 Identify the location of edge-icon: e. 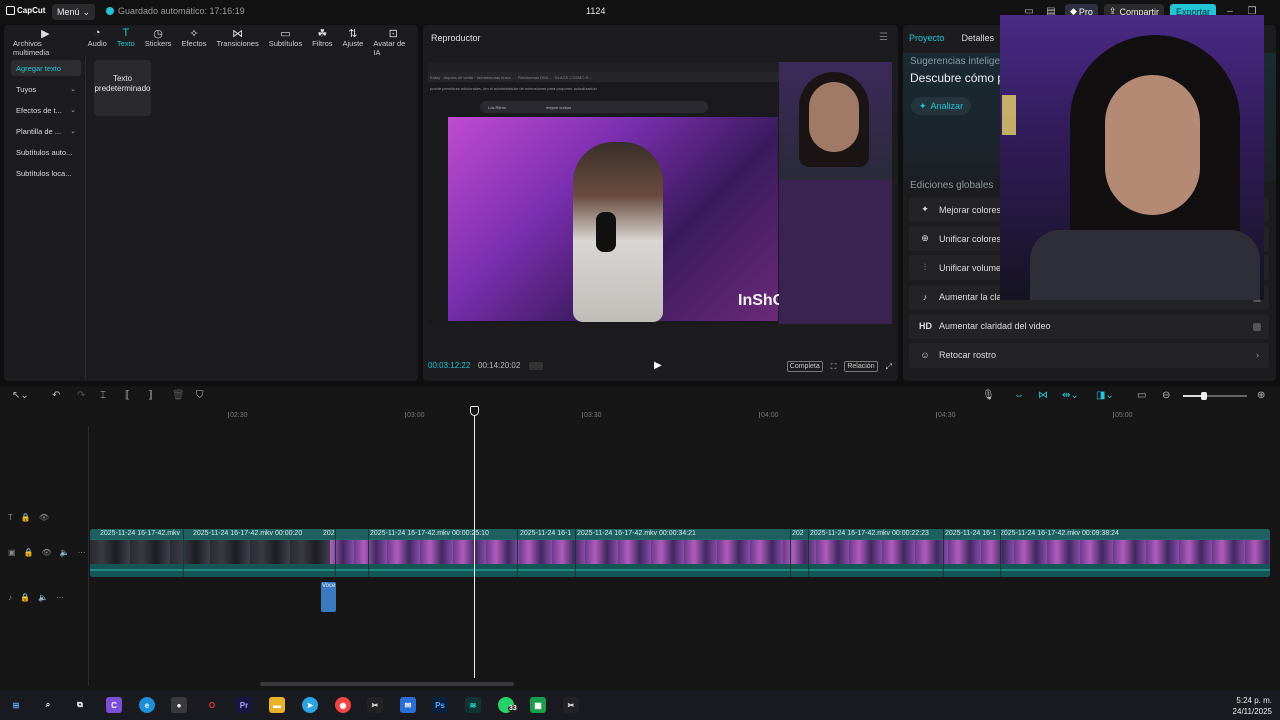
(147, 705).